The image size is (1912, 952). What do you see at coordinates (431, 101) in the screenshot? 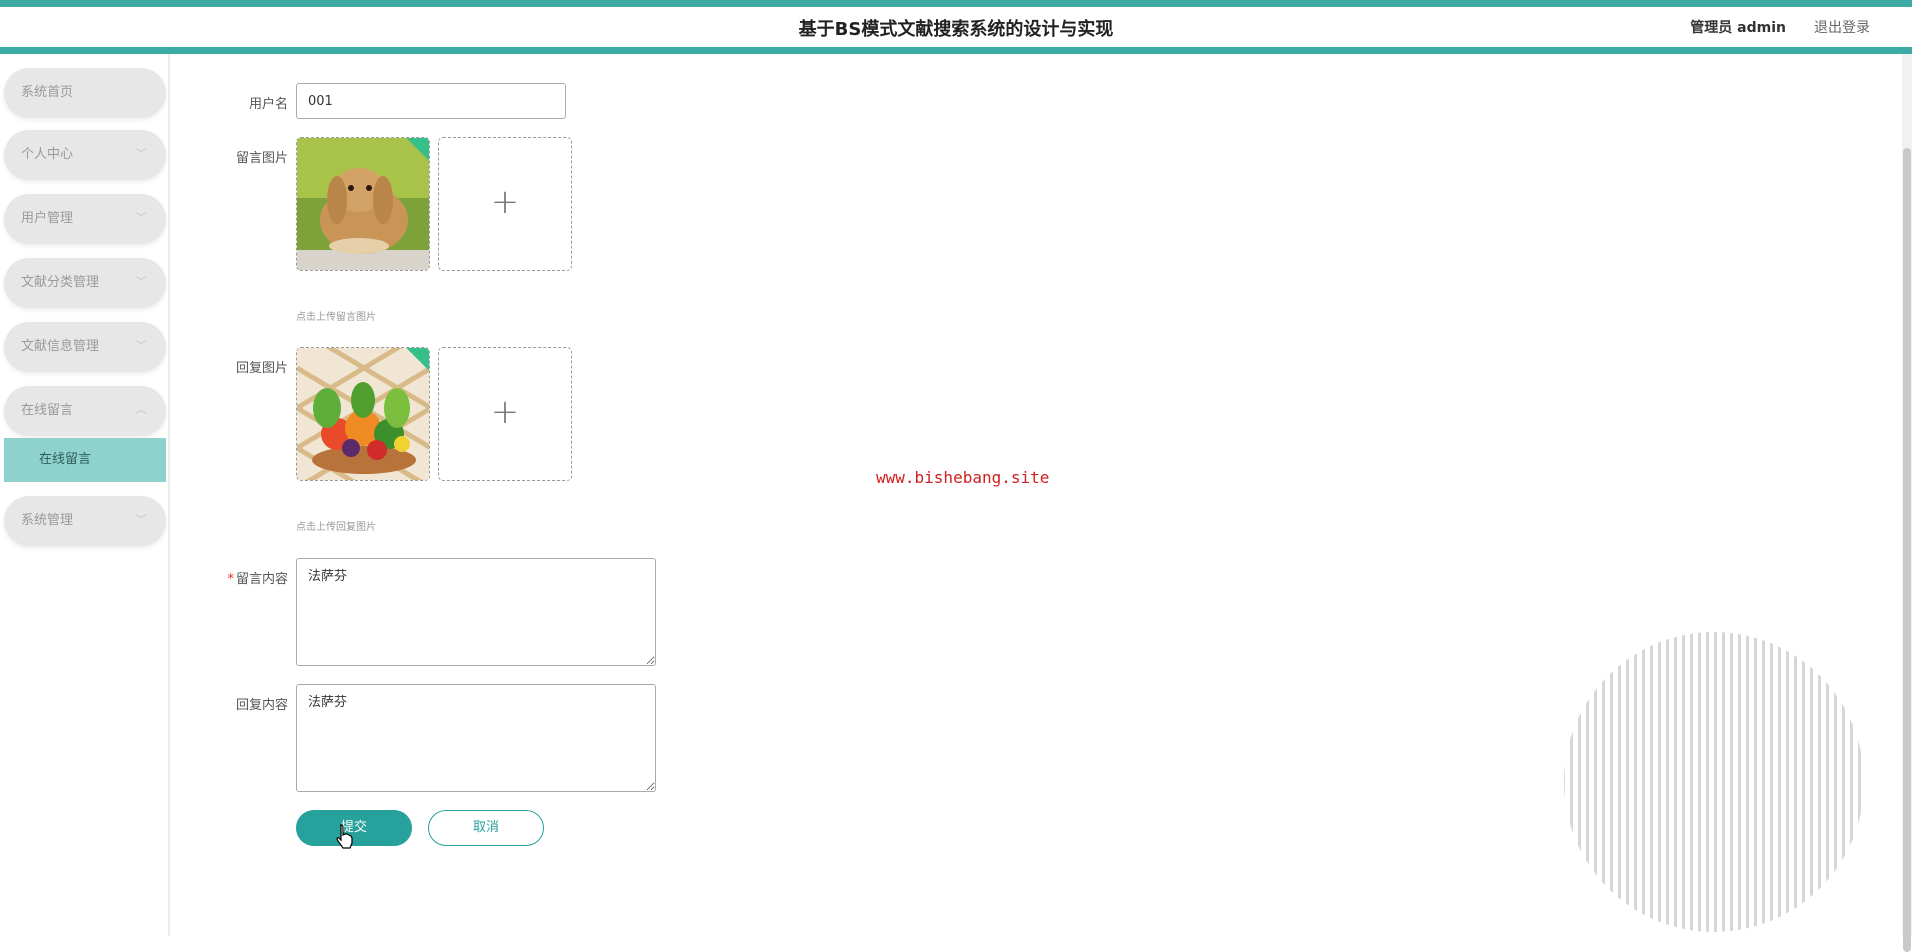
I see `username-input` at bounding box center [431, 101].